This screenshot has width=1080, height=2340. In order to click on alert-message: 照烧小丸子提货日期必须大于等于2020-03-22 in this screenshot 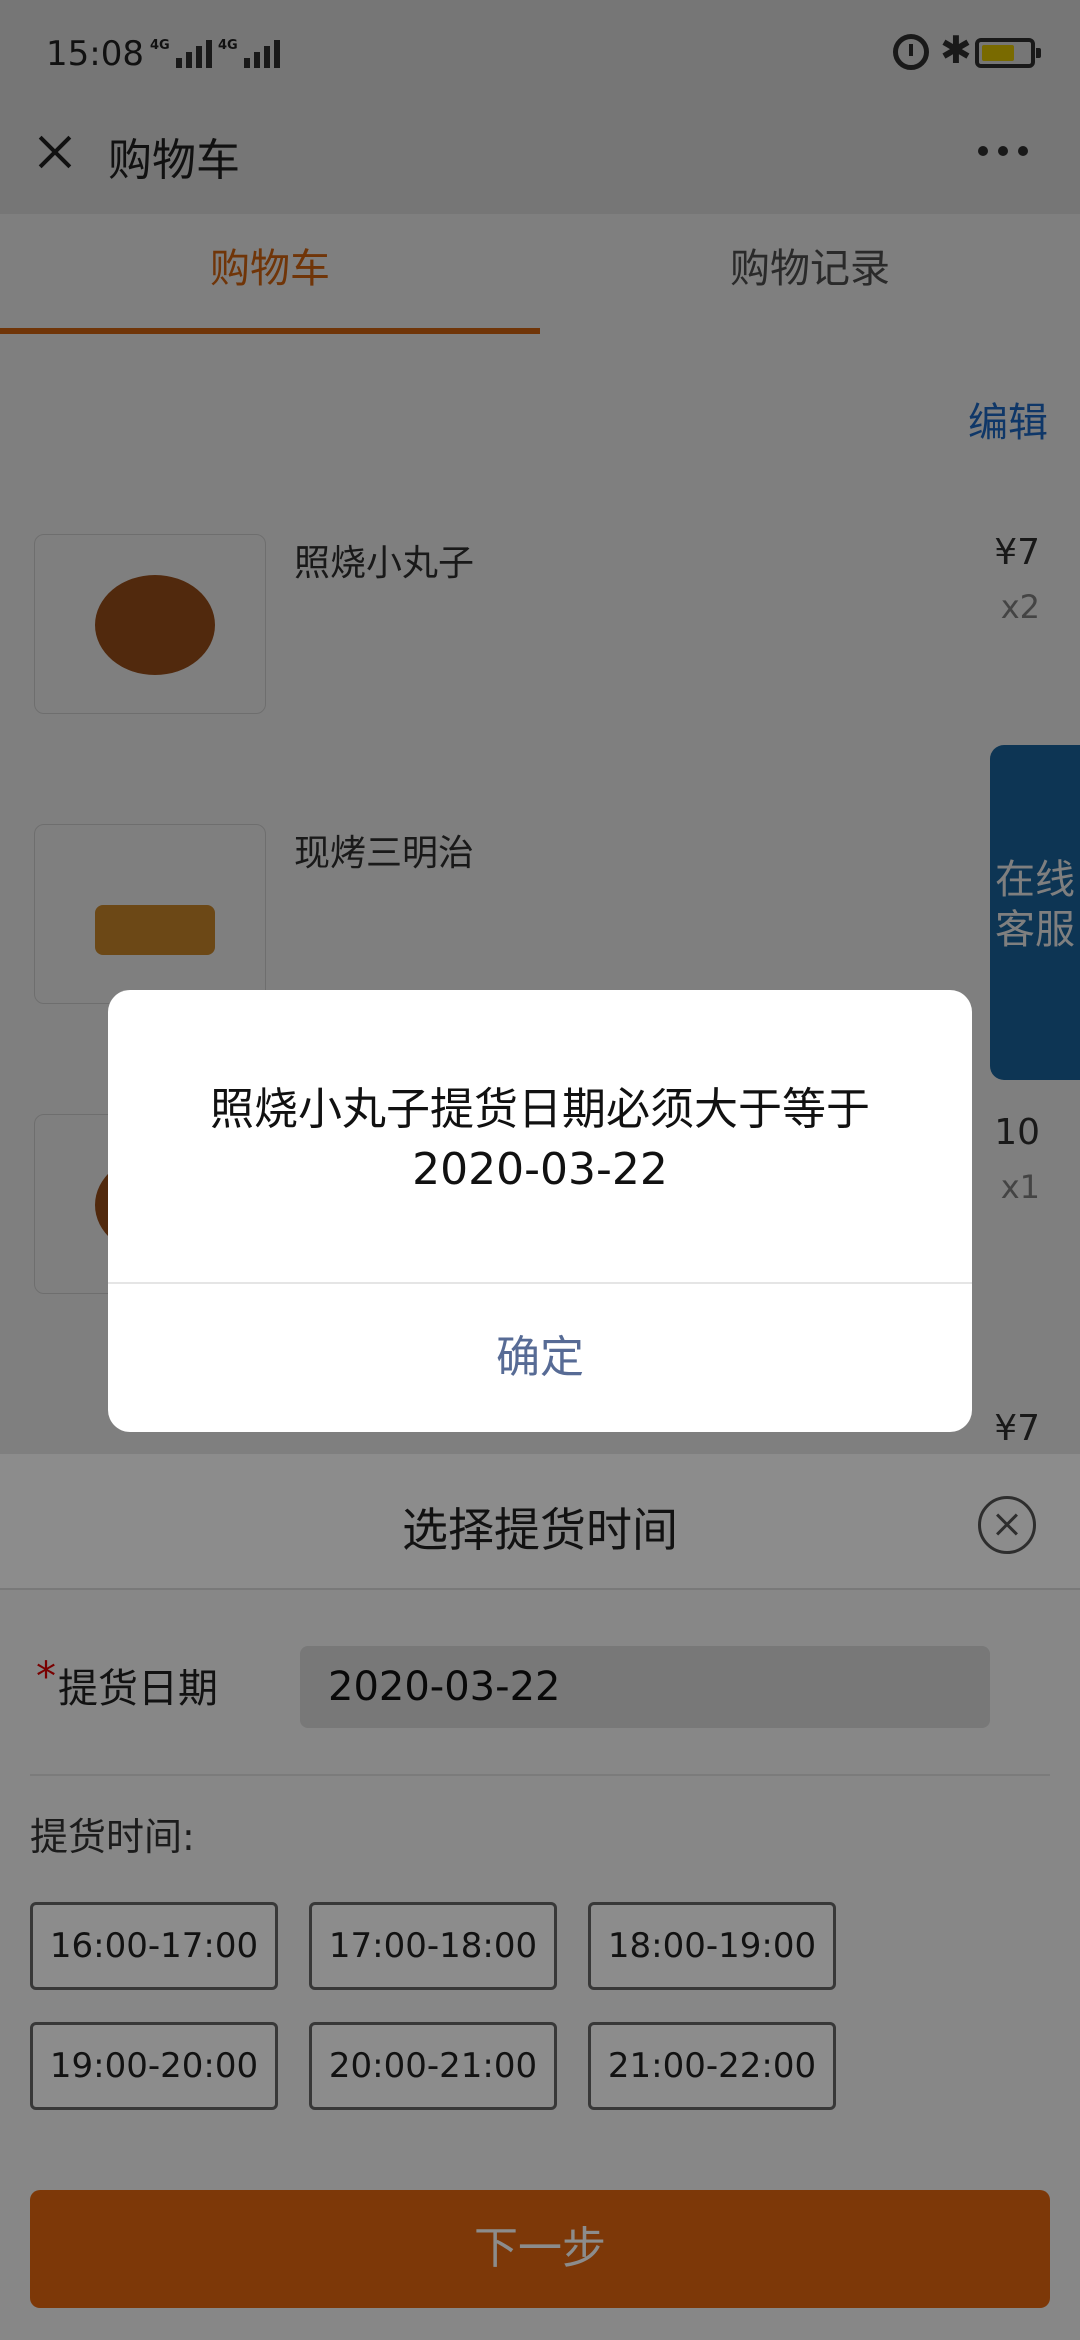, I will do `click(540, 1139)`.